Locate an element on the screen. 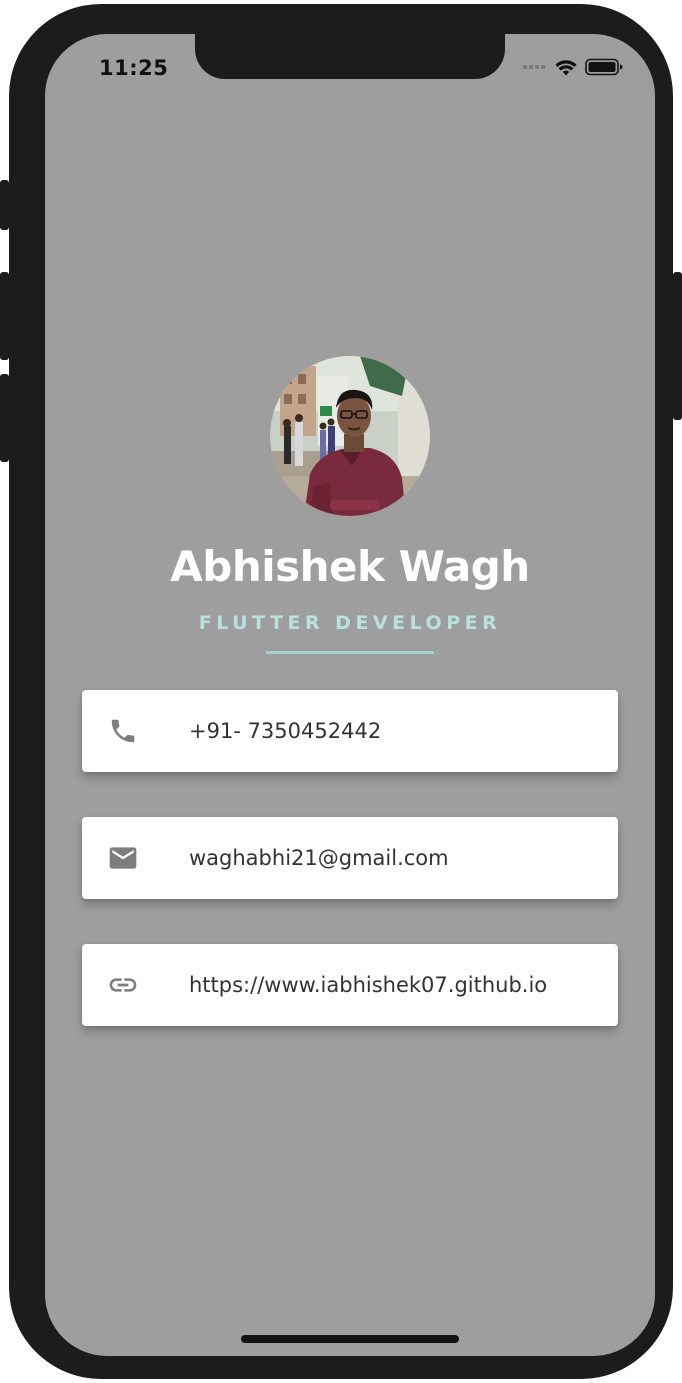 Image resolution: width=682 pixels, height=1383 pixels. divider is located at coordinates (350, 652).